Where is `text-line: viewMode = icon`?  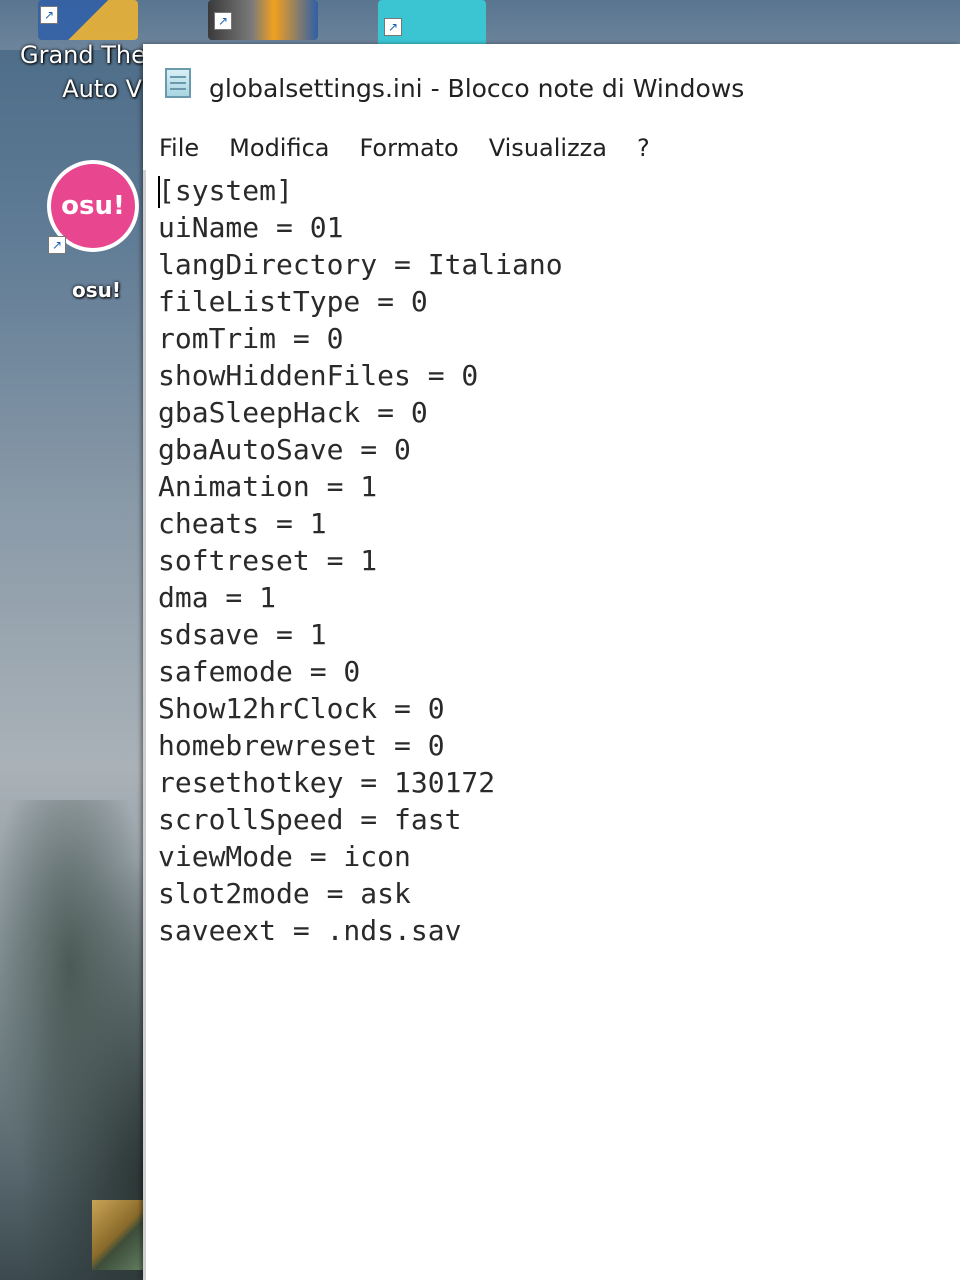 text-line: viewMode = icon is located at coordinates (284, 856).